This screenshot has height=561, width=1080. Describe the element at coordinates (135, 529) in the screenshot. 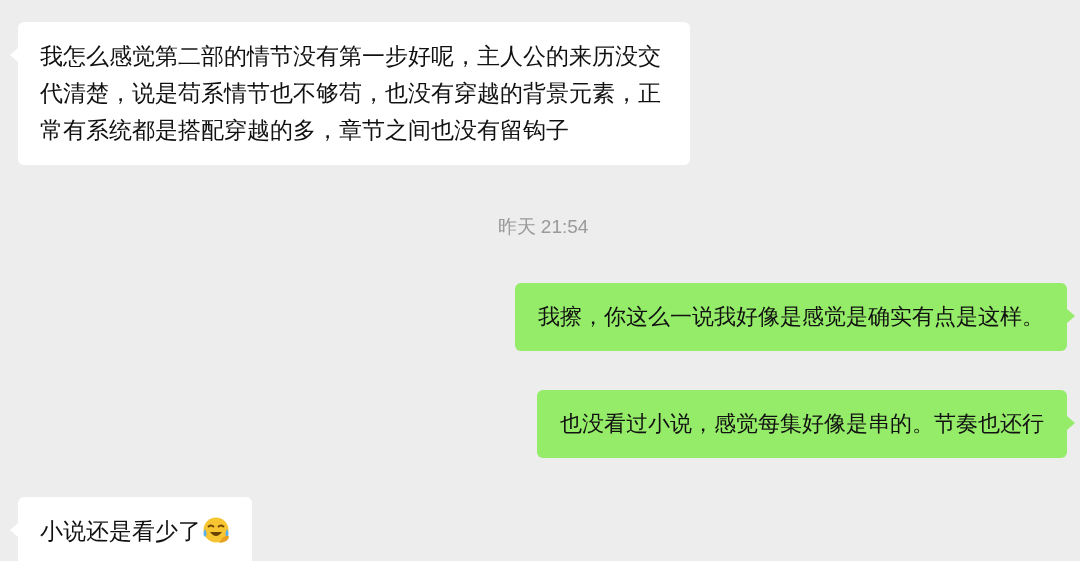

I see `received-message-bubble: 小说还是看少了` at that location.